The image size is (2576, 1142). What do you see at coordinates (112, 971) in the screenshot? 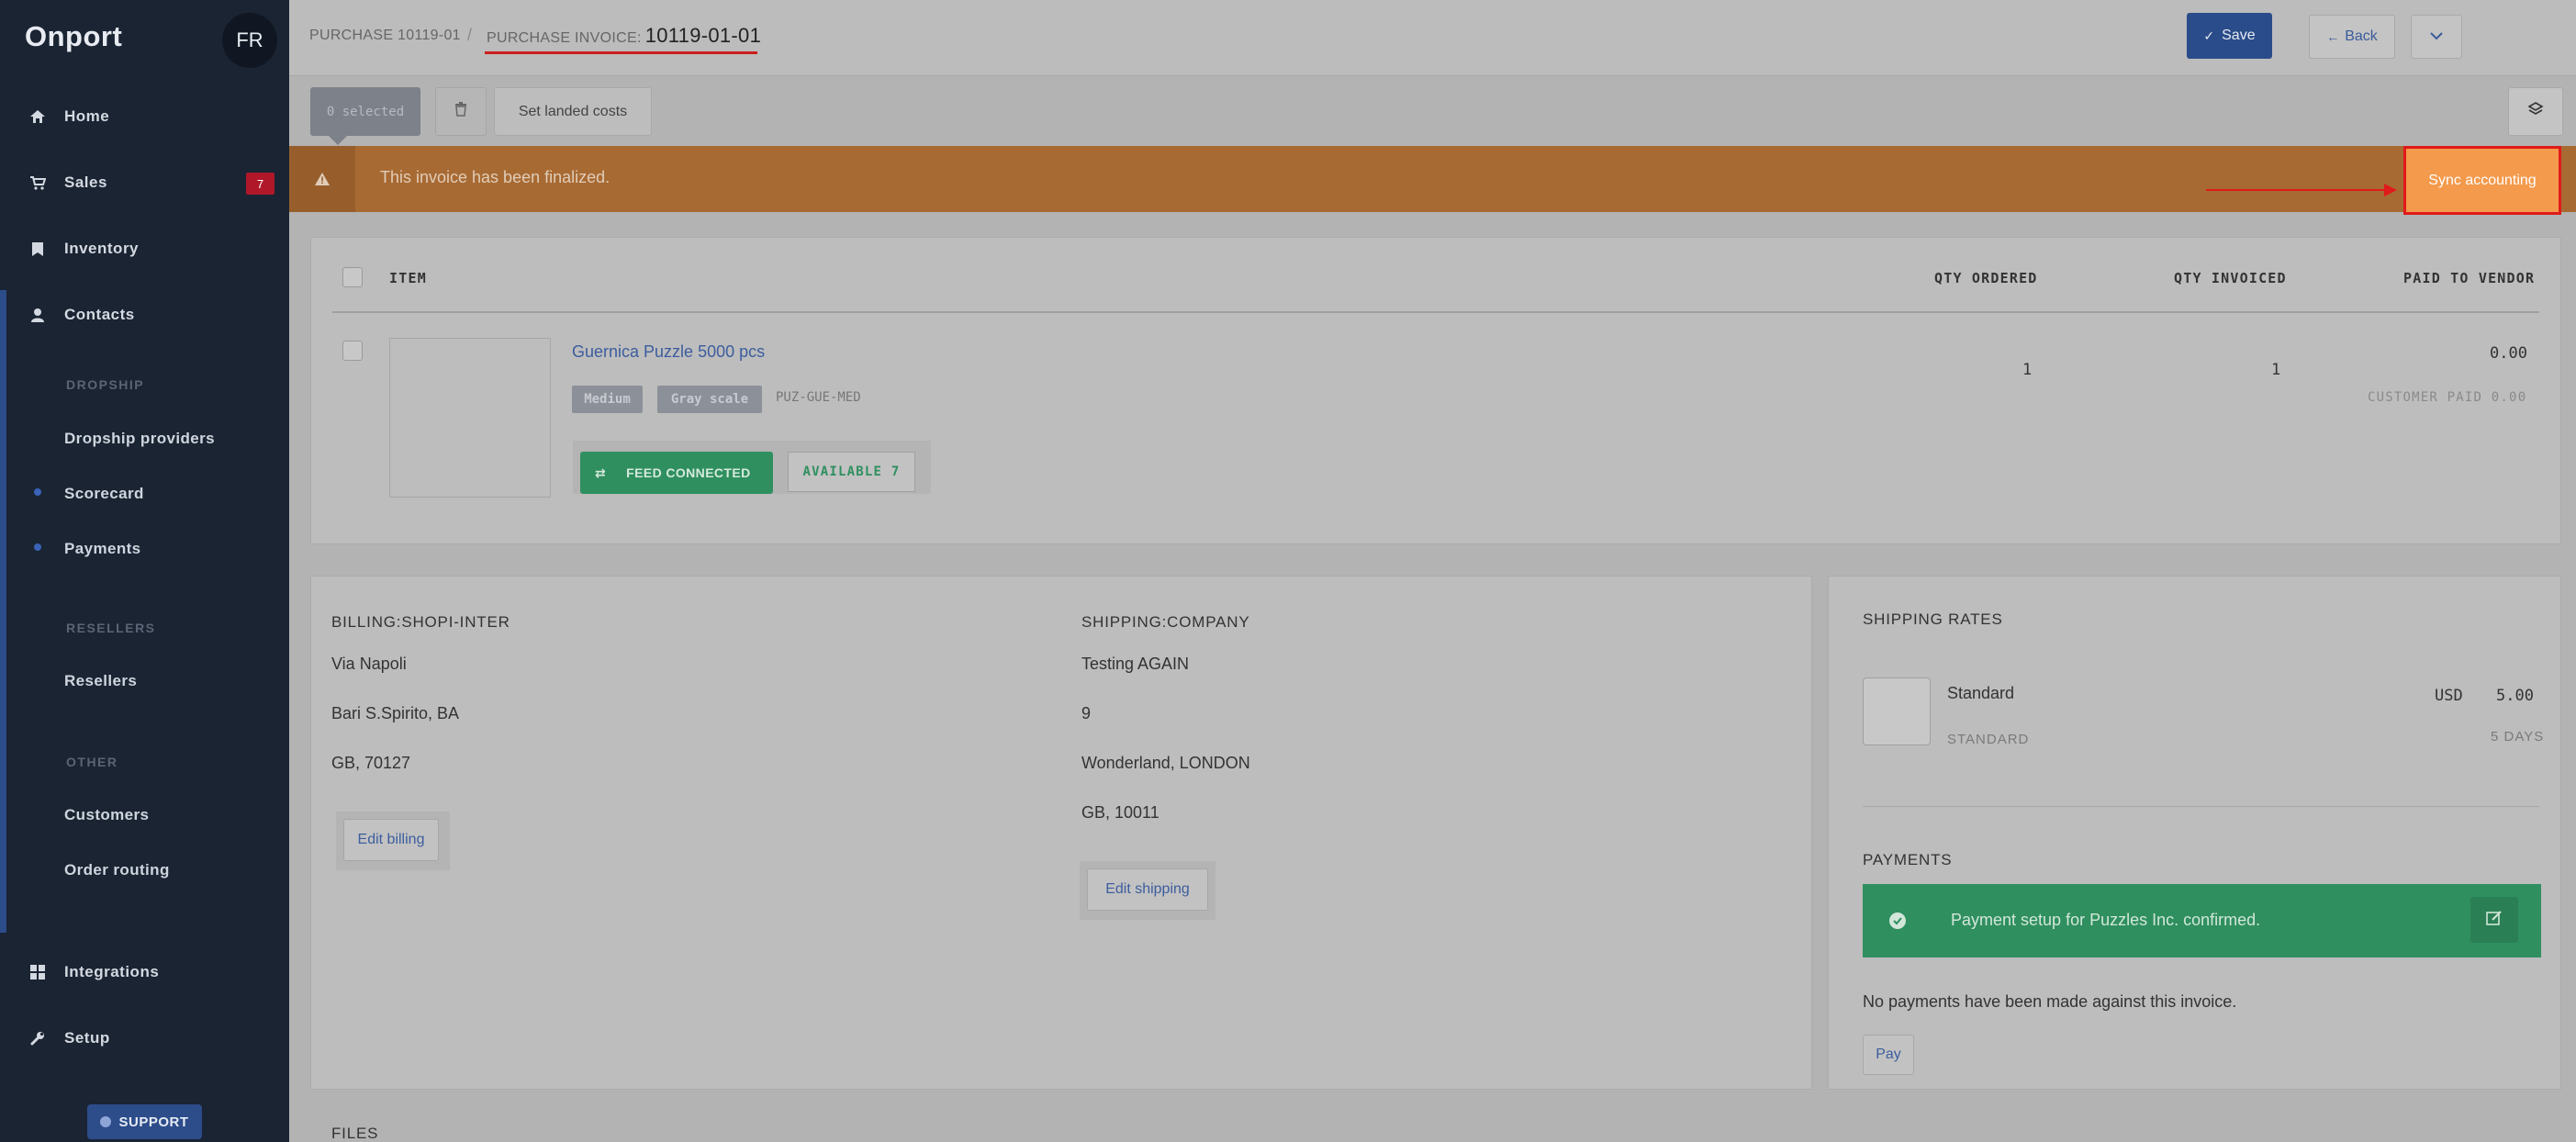
I see `sidebar-item-label: Integrations` at bounding box center [112, 971].